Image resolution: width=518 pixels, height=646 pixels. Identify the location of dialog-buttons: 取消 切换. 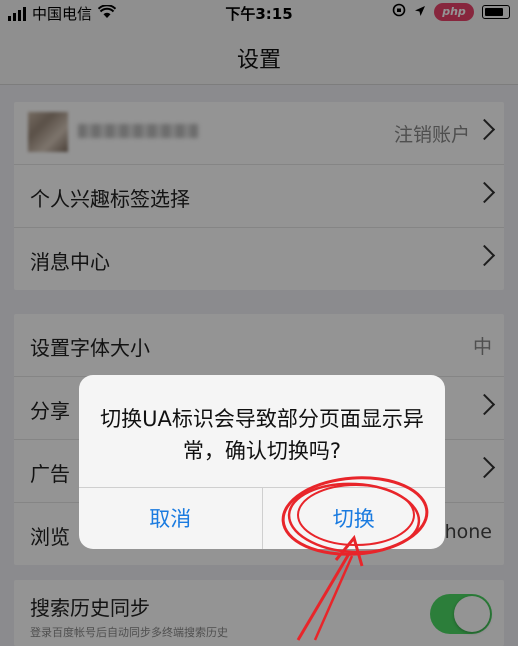
(262, 518).